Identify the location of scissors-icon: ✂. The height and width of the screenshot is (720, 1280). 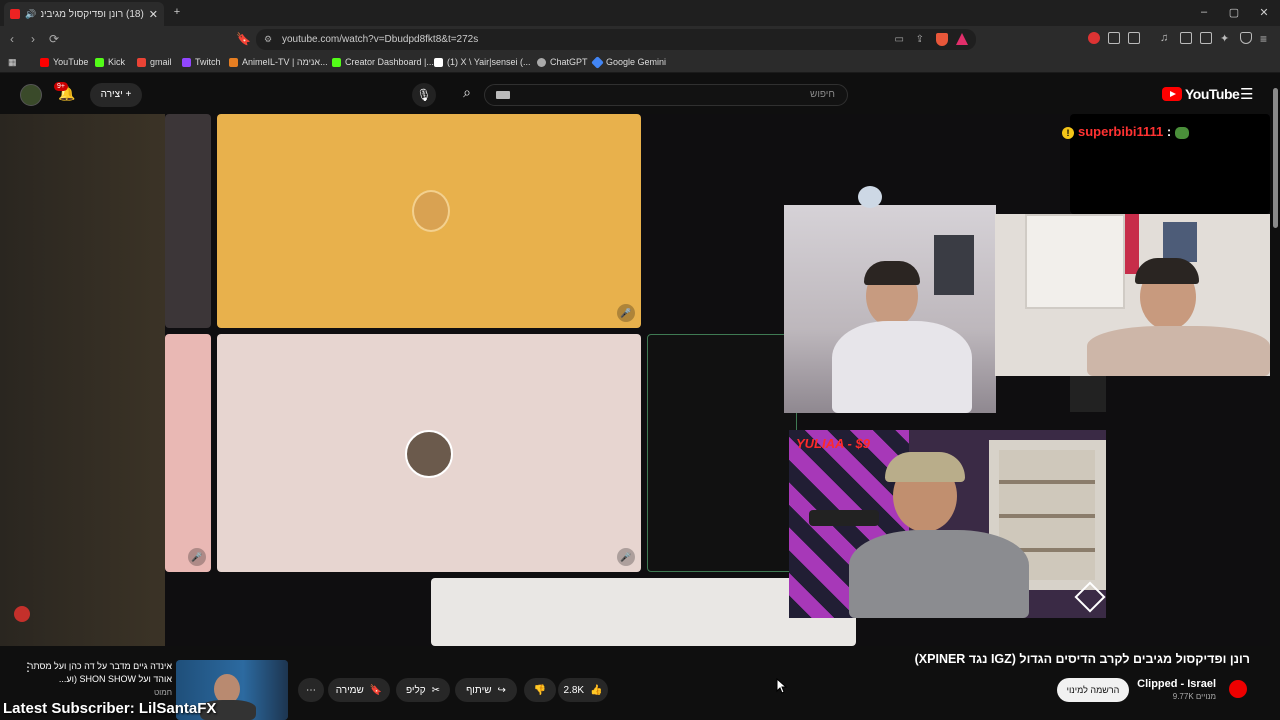
(436, 690).